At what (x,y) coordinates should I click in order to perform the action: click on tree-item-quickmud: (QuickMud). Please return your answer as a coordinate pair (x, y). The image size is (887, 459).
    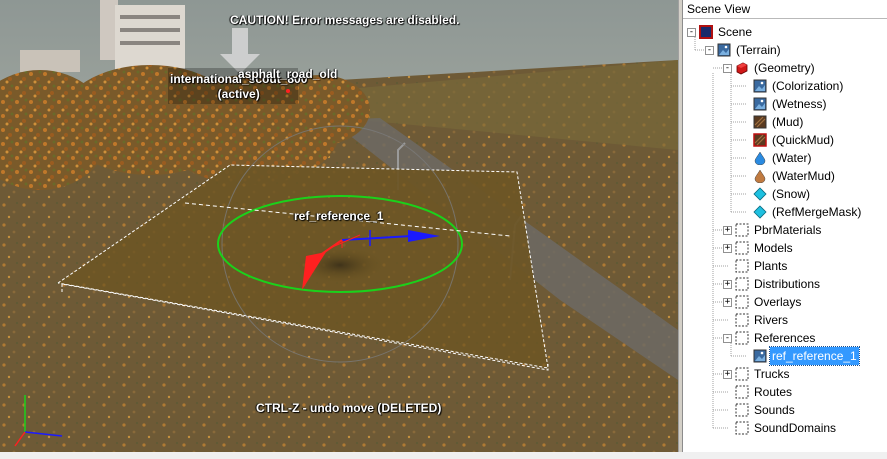
    Looking at the image, I should click on (785, 140).